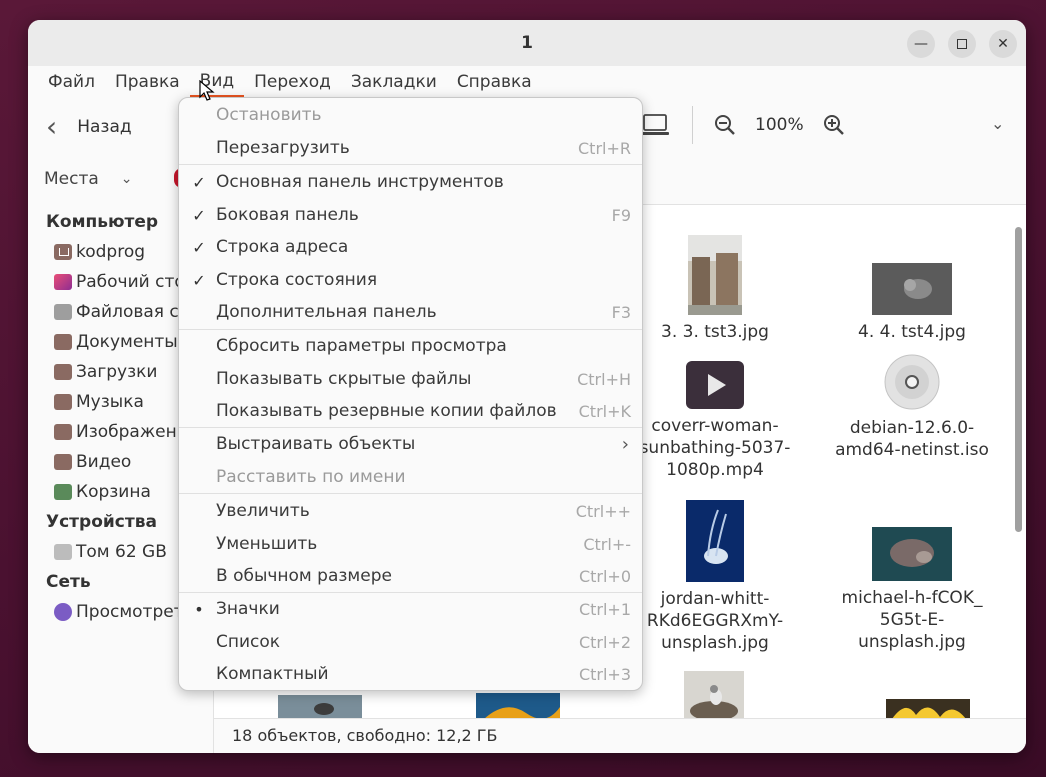 The height and width of the screenshot is (777, 1046). What do you see at coordinates (199, 182) in the screenshot?
I see `checkmark-icon: ✓` at bounding box center [199, 182].